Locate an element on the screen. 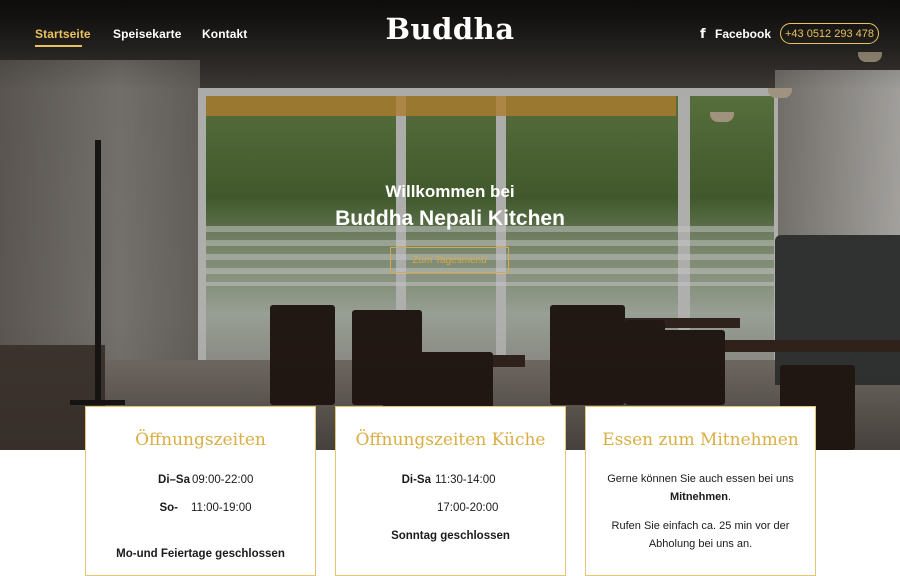 The image size is (900, 576). daily-menu-button: Zum Tagesmenü is located at coordinates (449, 260).